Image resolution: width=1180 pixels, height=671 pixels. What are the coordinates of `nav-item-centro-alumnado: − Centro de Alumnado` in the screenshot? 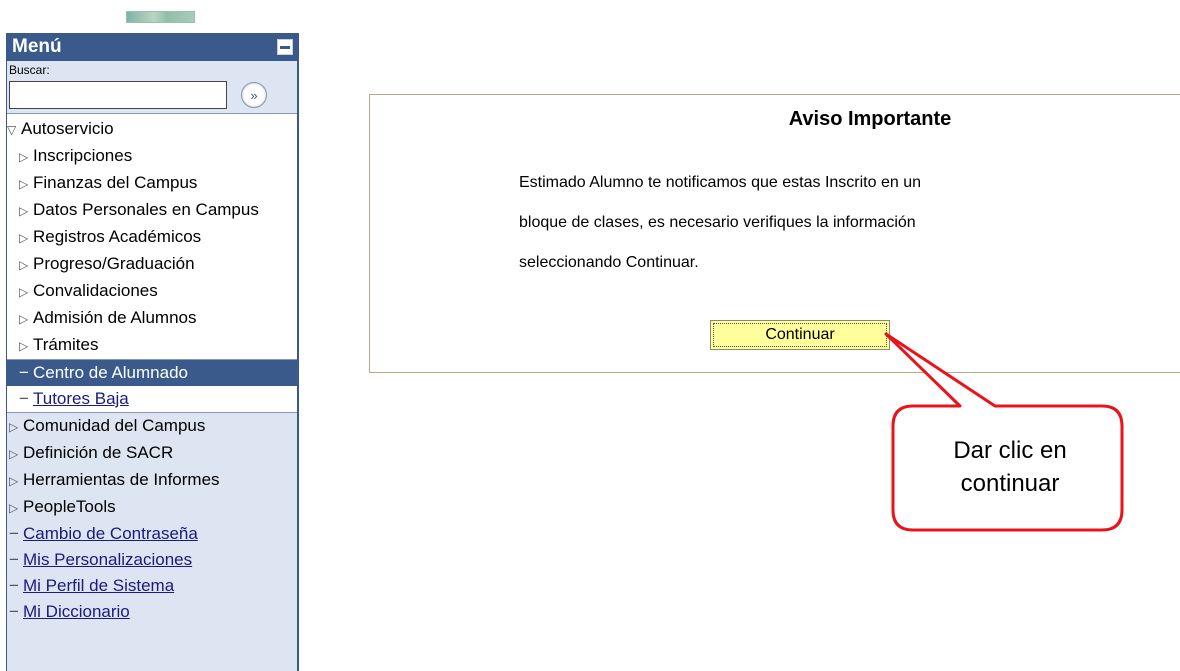 It's located at (152, 372).